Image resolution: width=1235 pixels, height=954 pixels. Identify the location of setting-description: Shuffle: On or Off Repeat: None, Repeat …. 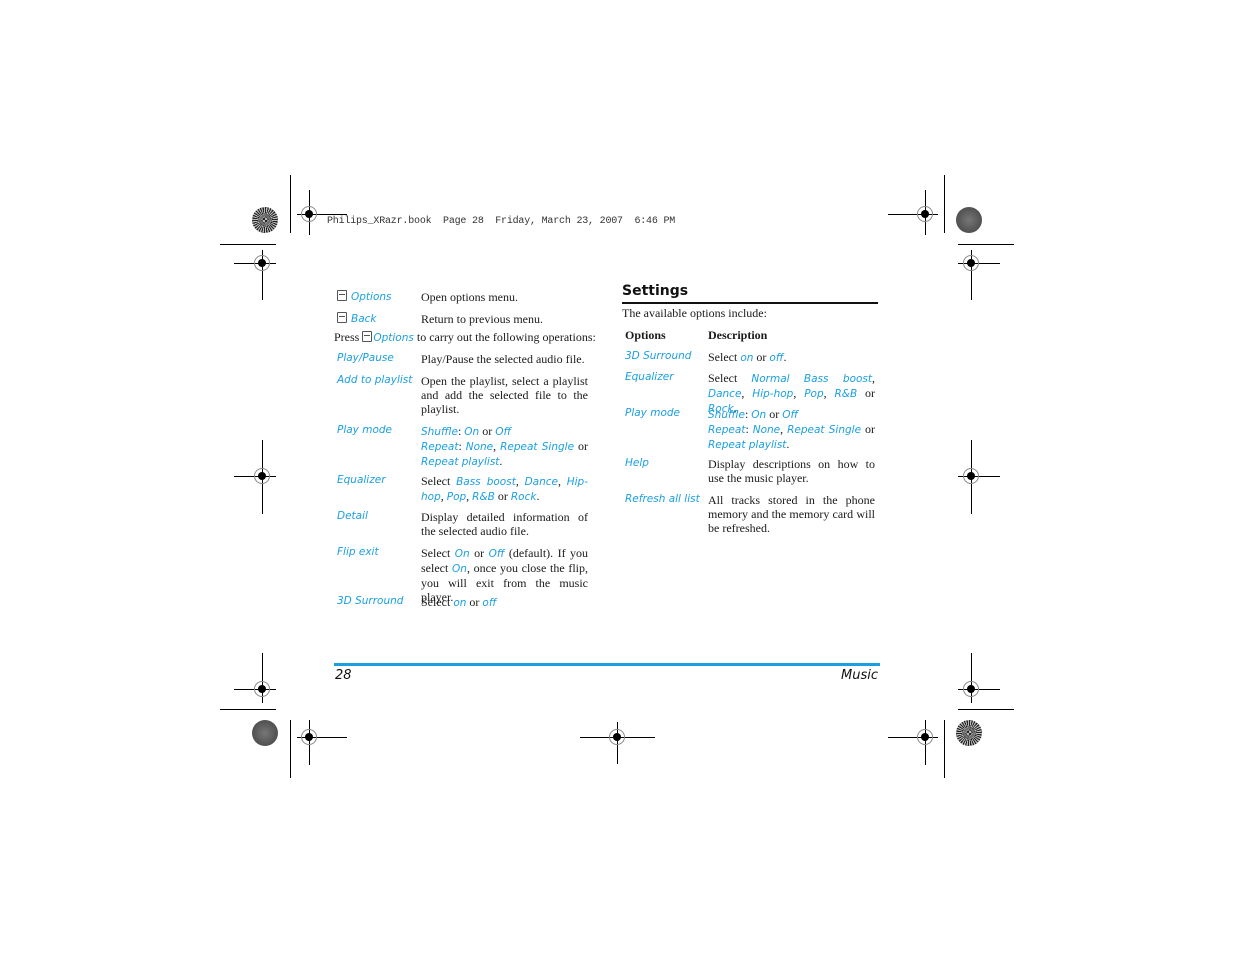
(791, 429).